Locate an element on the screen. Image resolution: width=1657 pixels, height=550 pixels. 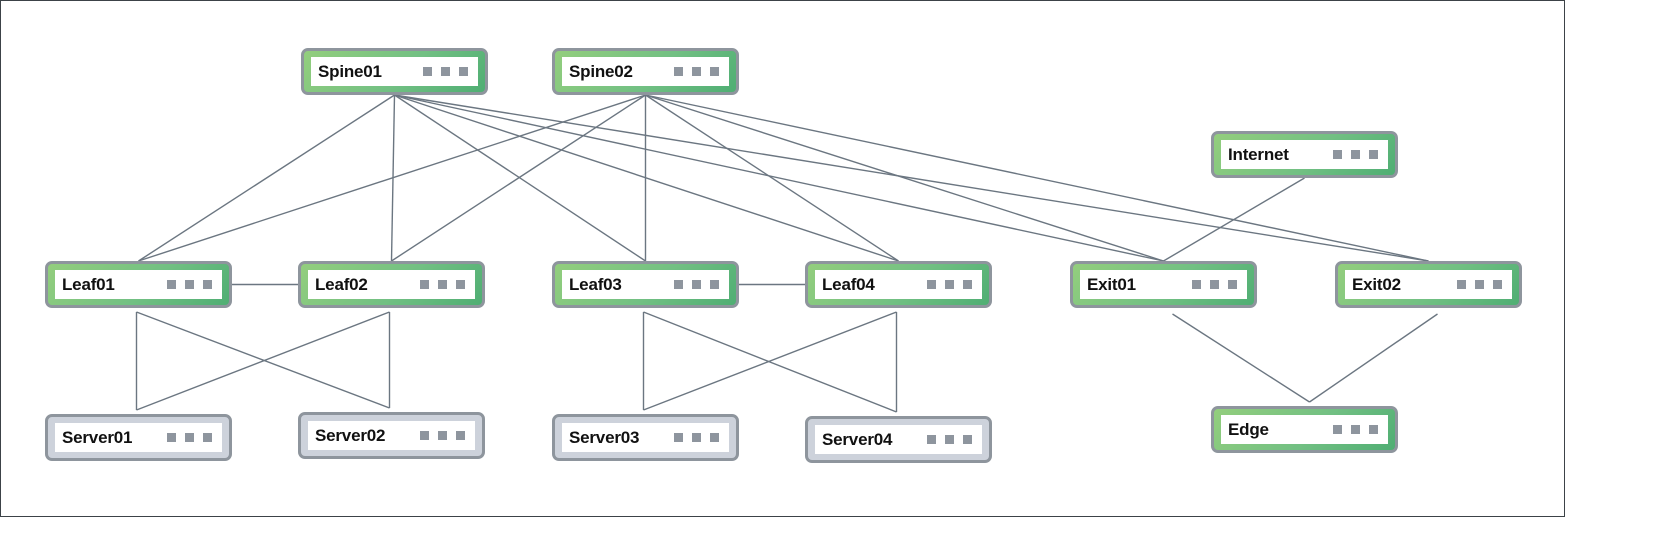
node-spine01: Spine01 is located at coordinates (394, 71).